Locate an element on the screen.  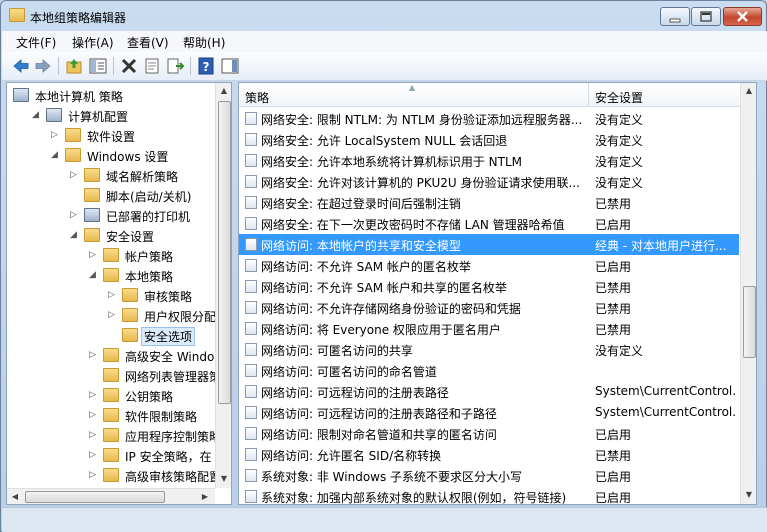
policy-name: 网络安全: 允许本地系统将计算机标识用于 NTLM is located at coordinates (392, 162).